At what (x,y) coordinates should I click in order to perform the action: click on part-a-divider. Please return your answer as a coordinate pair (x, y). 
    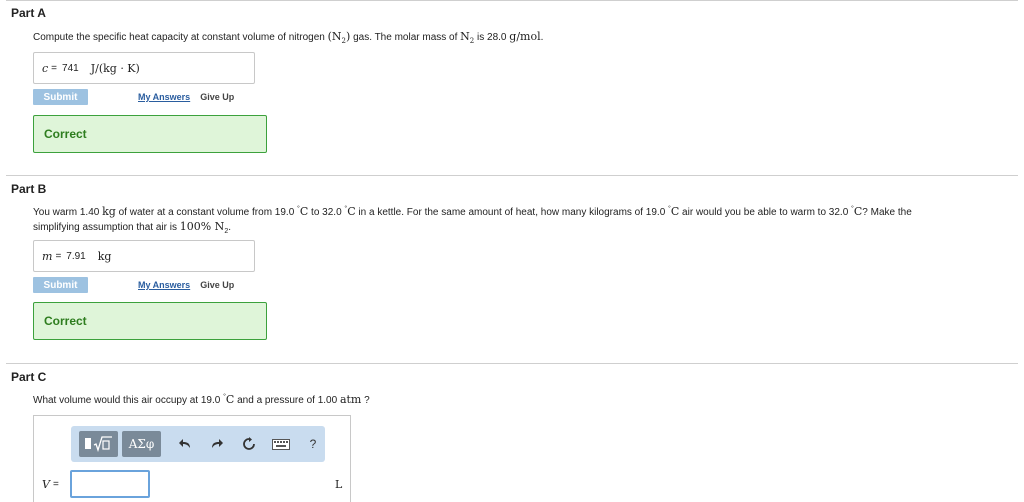
    Looking at the image, I should click on (512, 0).